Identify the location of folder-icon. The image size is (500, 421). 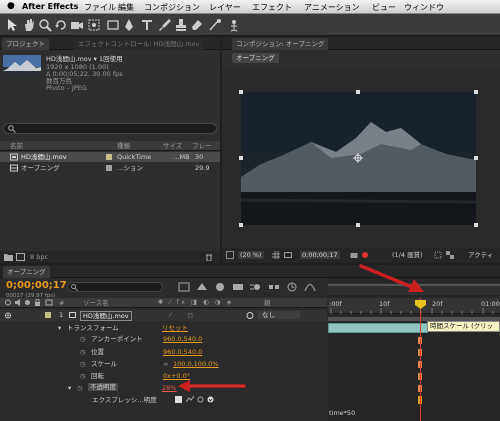
(8, 257).